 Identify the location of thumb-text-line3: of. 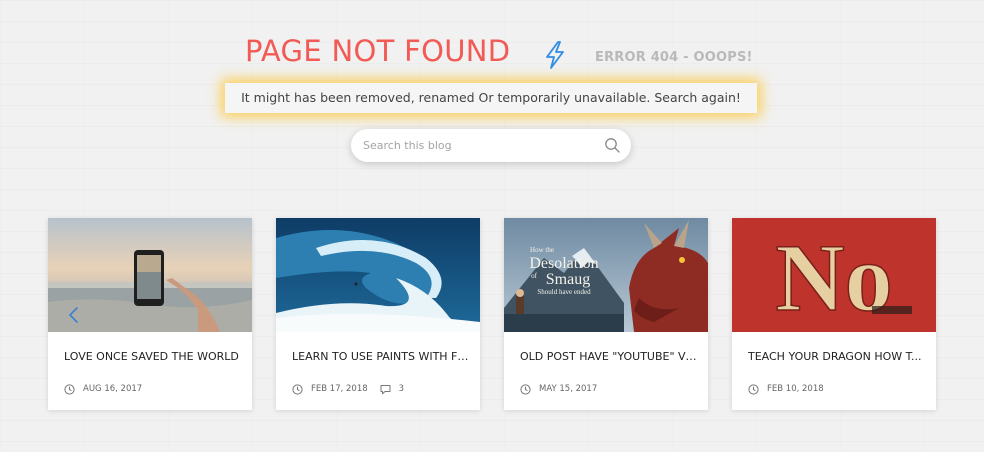
(534, 276).